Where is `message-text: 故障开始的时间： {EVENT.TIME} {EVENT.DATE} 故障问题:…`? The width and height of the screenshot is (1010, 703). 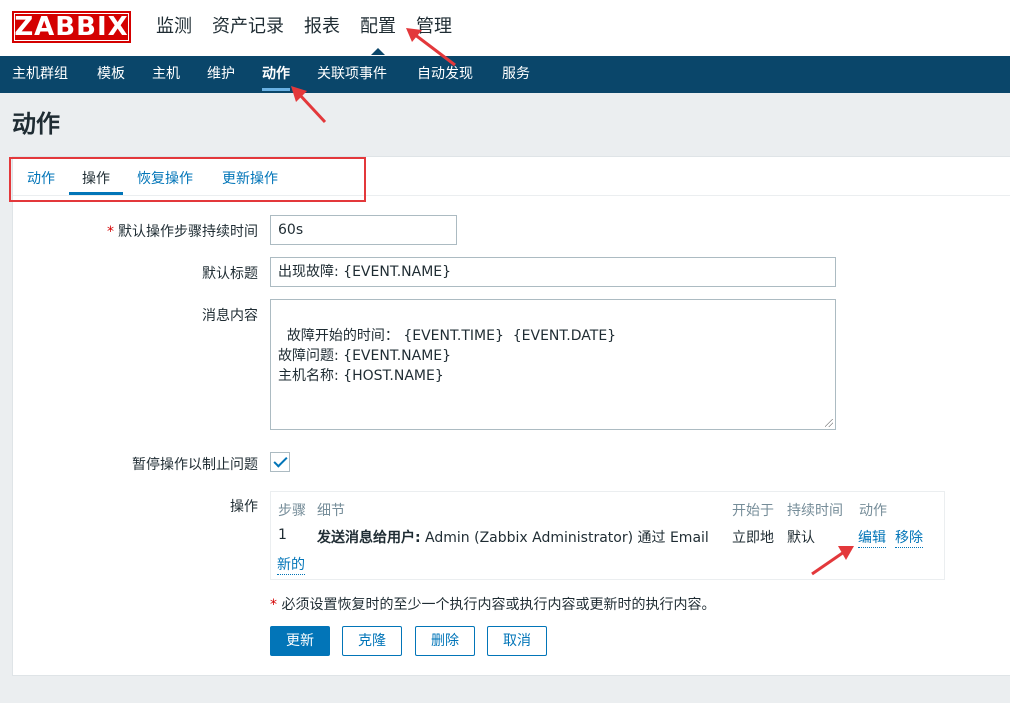
message-text: 故障开始的时间： {EVENT.TIME} {EVENT.DATE} 故障问题:… is located at coordinates (447, 356).